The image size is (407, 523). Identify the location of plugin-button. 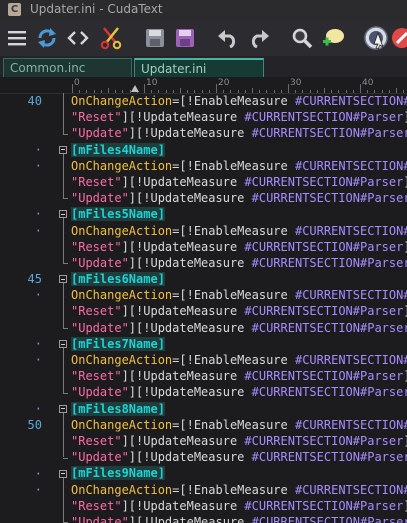
(376, 38).